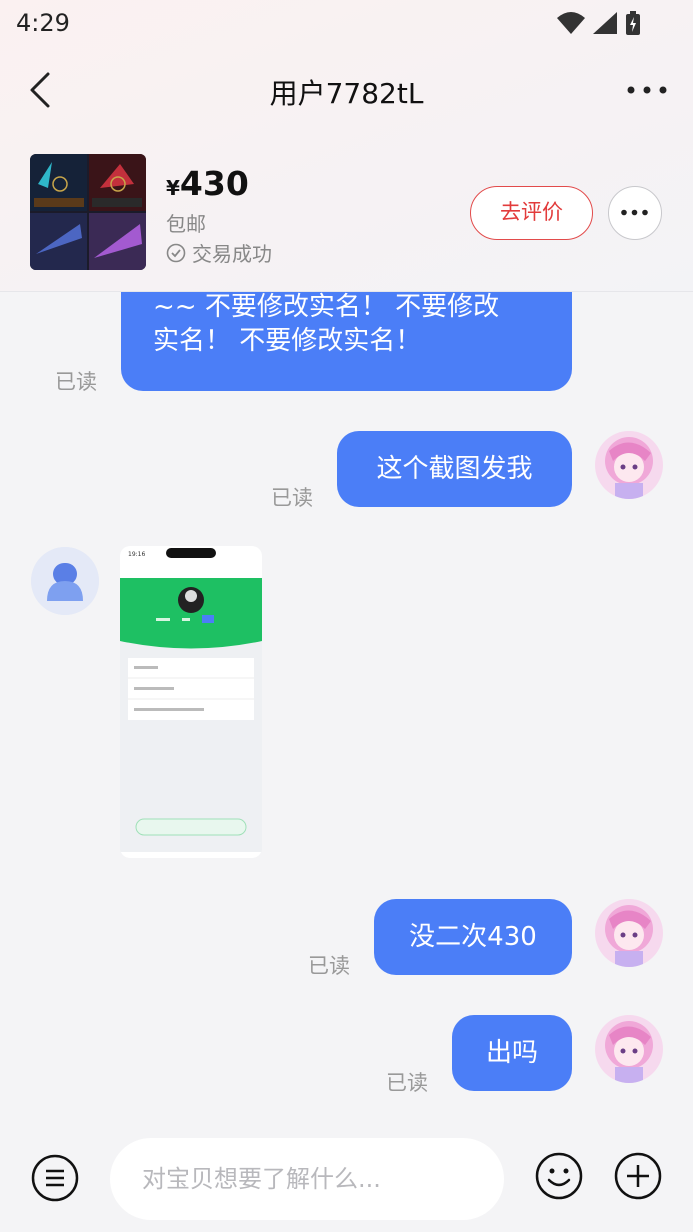 The width and height of the screenshot is (693, 1232). Describe the element at coordinates (186, 224) in the screenshot. I see `shipping-label: 包邮` at that location.